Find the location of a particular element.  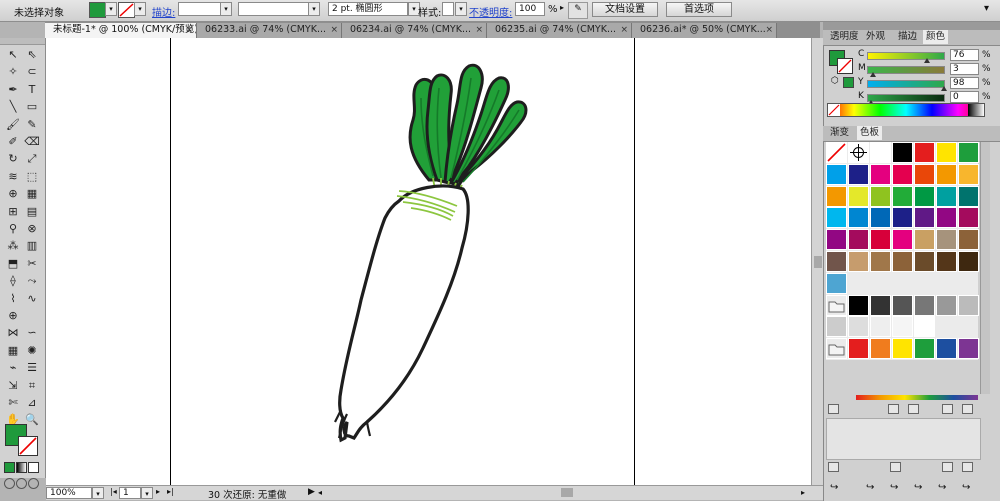

panel-menu-icon: ▾ is located at coordinates (990, 9).